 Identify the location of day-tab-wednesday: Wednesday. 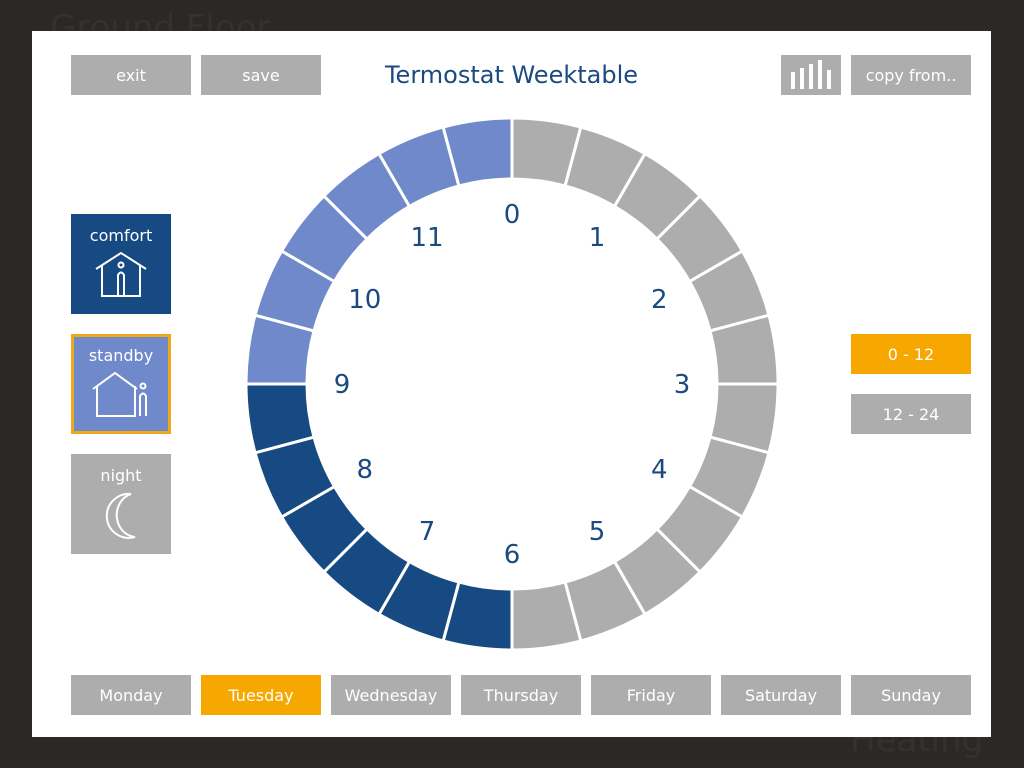
(391, 695).